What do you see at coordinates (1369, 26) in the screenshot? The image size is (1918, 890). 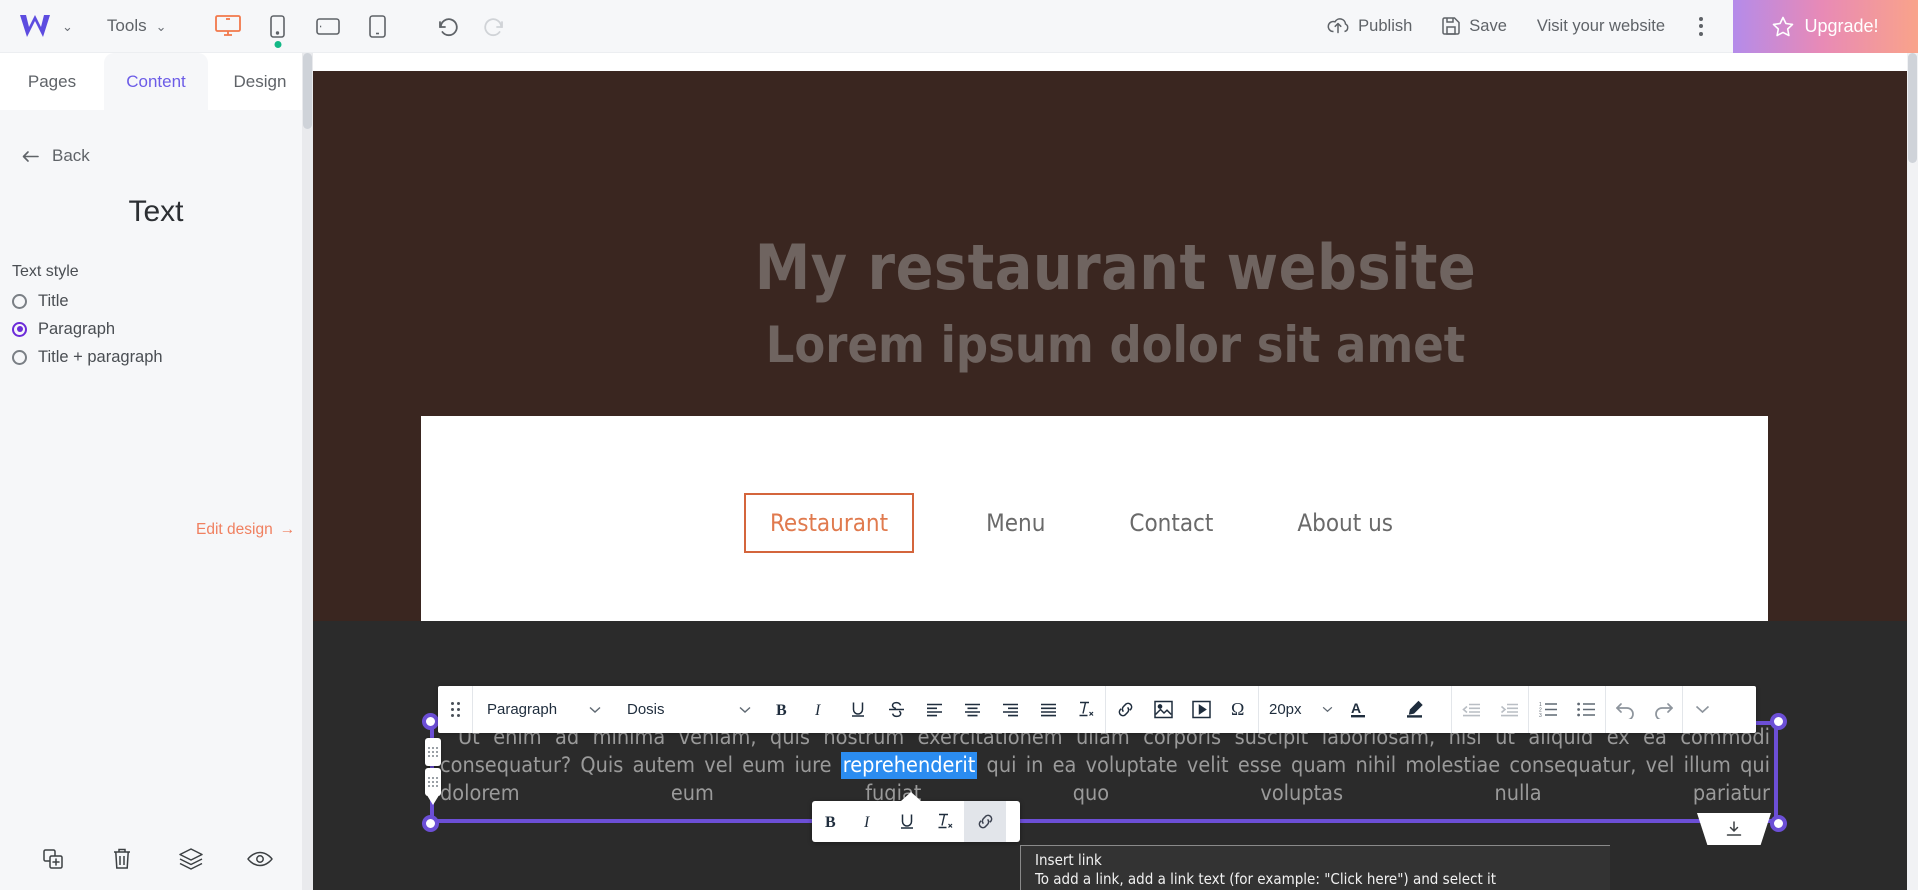 I see `publish-button: Publish` at bounding box center [1369, 26].